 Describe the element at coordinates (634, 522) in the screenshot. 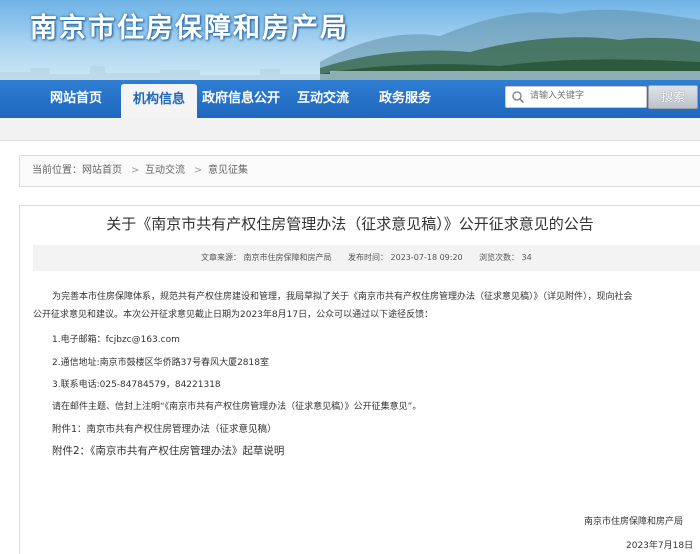

I see `signature-org: 南京市住房保障和房产局` at that location.